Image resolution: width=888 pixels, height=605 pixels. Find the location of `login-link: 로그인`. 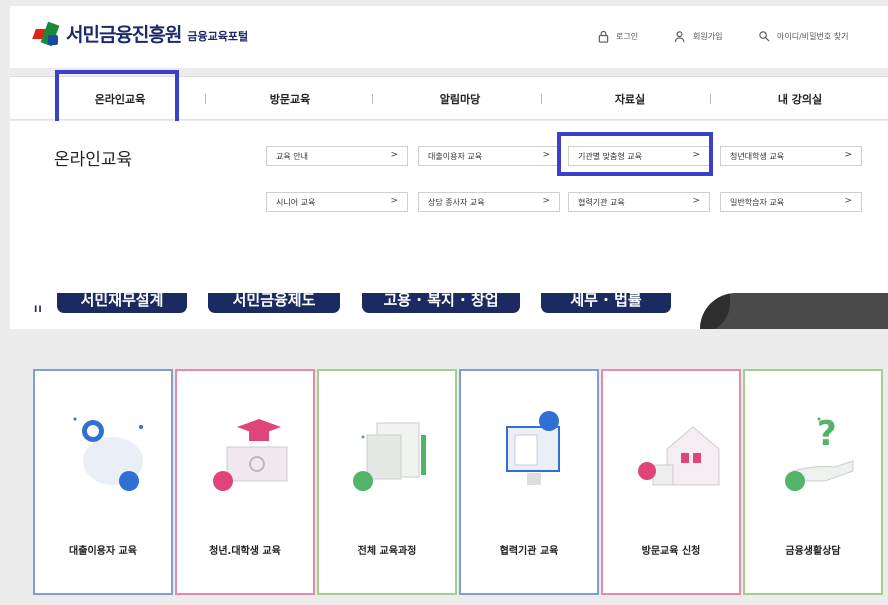

login-link: 로그인 is located at coordinates (617, 36).